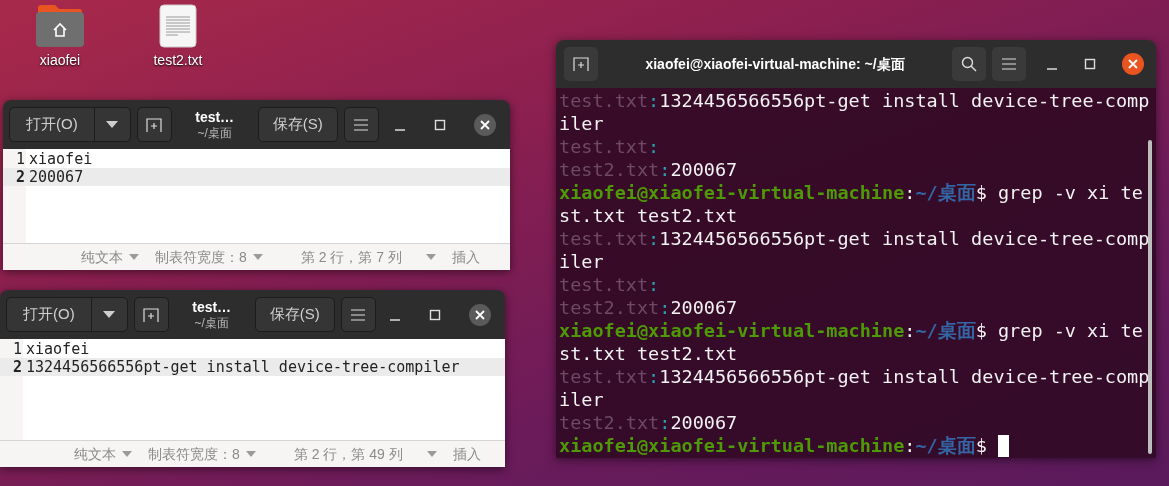 The width and height of the screenshot is (1169, 486). I want to click on text-cursor, so click(1003, 445).